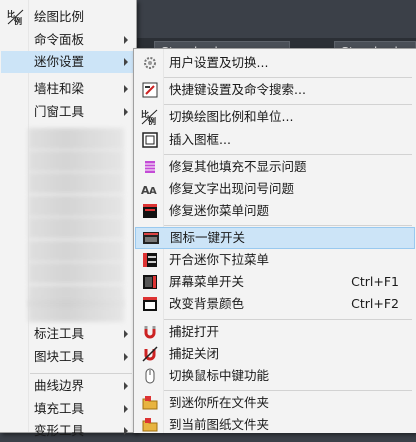 This screenshot has height=442, width=416. Describe the element at coordinates (68, 62) in the screenshot. I see `menu-item-mini-settings: 迷你设置` at that location.